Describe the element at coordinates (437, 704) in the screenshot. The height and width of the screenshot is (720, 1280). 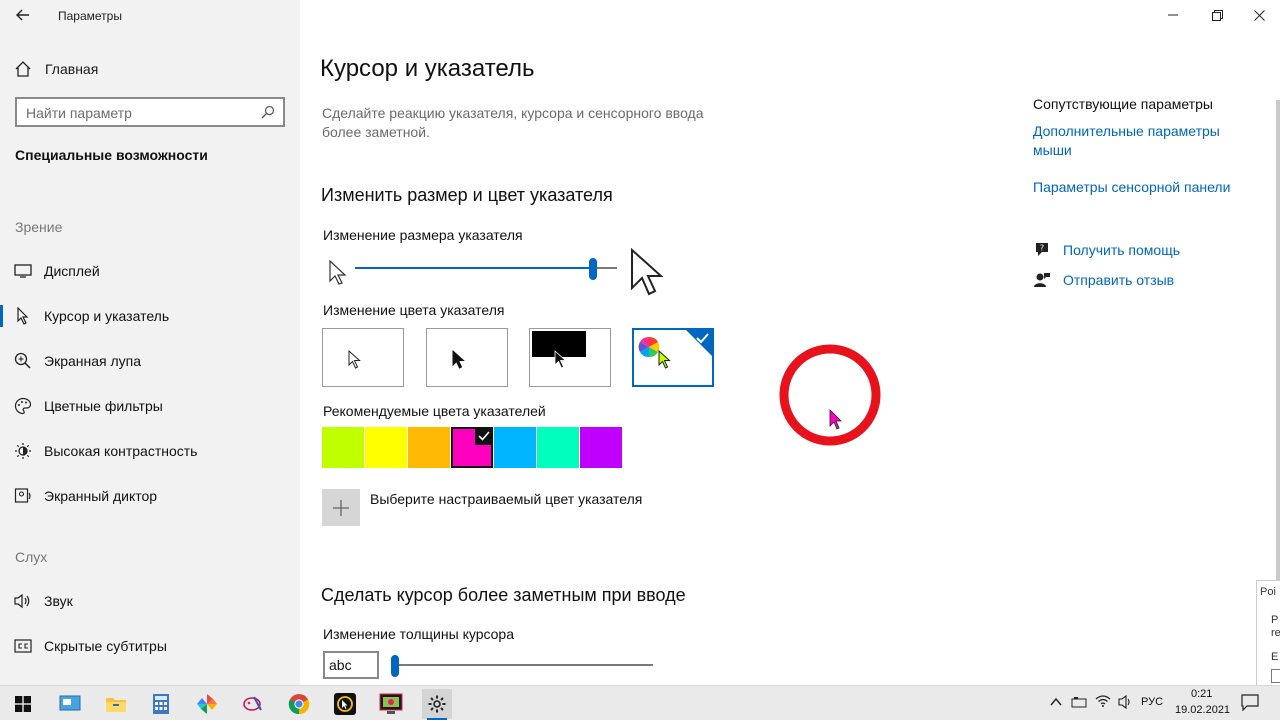
I see `taskbar-settings` at that location.